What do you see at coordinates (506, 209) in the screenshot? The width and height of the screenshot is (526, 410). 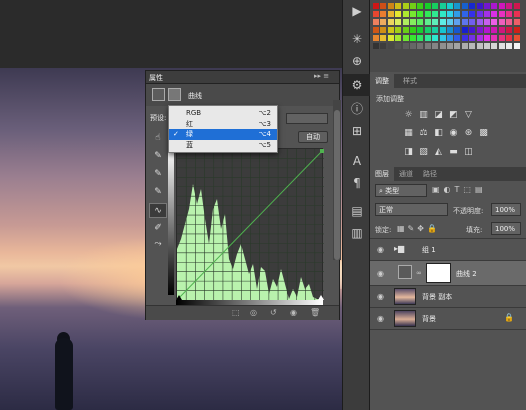 I see `opacity-input: 100%` at bounding box center [506, 209].